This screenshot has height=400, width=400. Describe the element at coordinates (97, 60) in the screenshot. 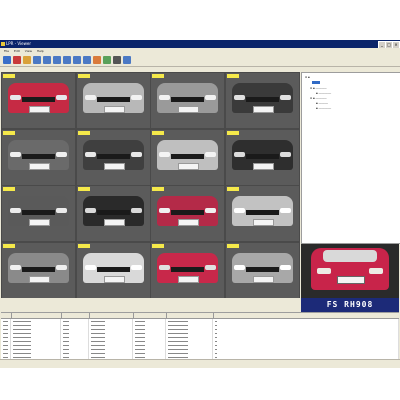

I see `report-icon` at that location.